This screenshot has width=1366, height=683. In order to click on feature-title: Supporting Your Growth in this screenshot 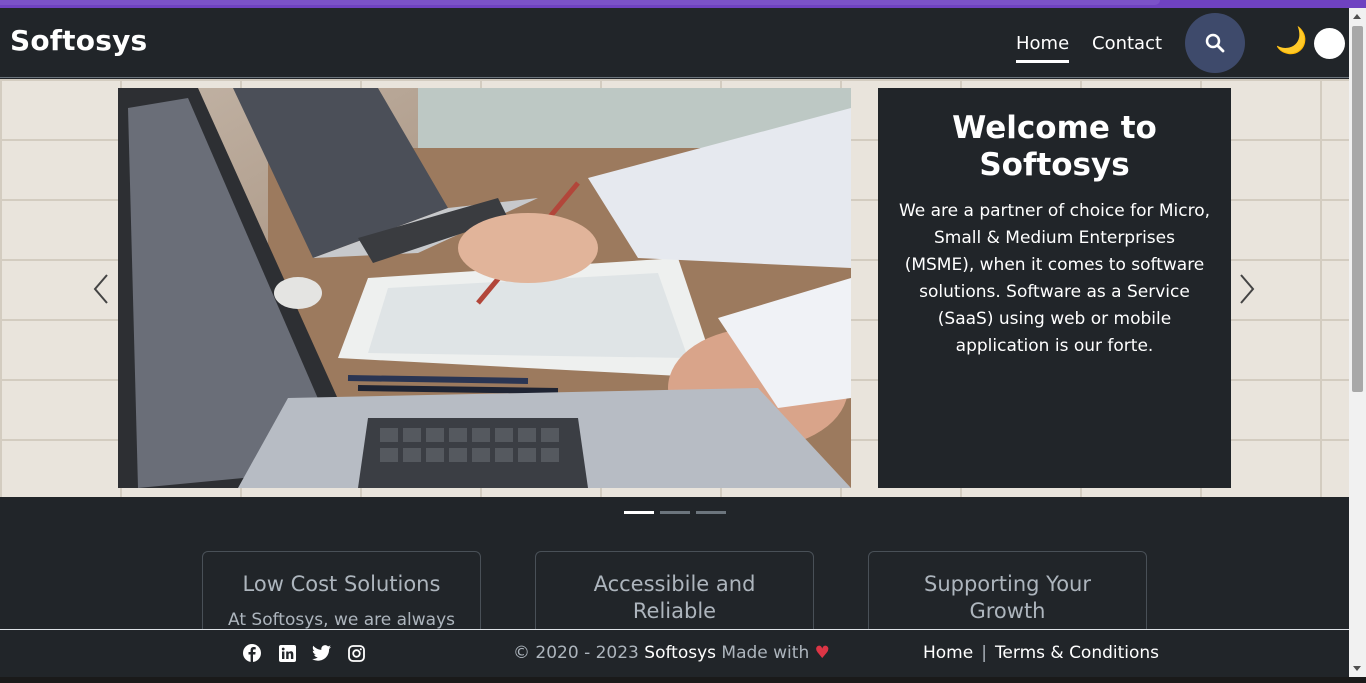, I will do `click(1007, 597)`.